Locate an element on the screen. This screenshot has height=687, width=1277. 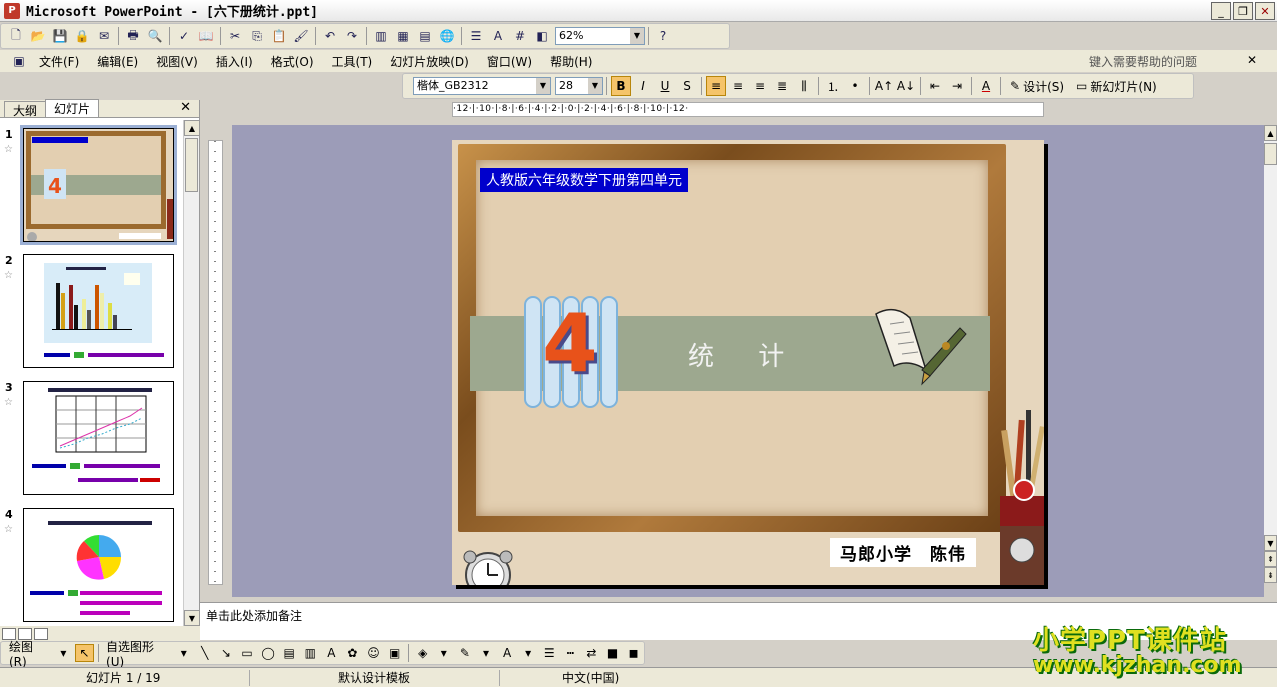
hyperlink-icon: 🌐 is located at coordinates (447, 36).